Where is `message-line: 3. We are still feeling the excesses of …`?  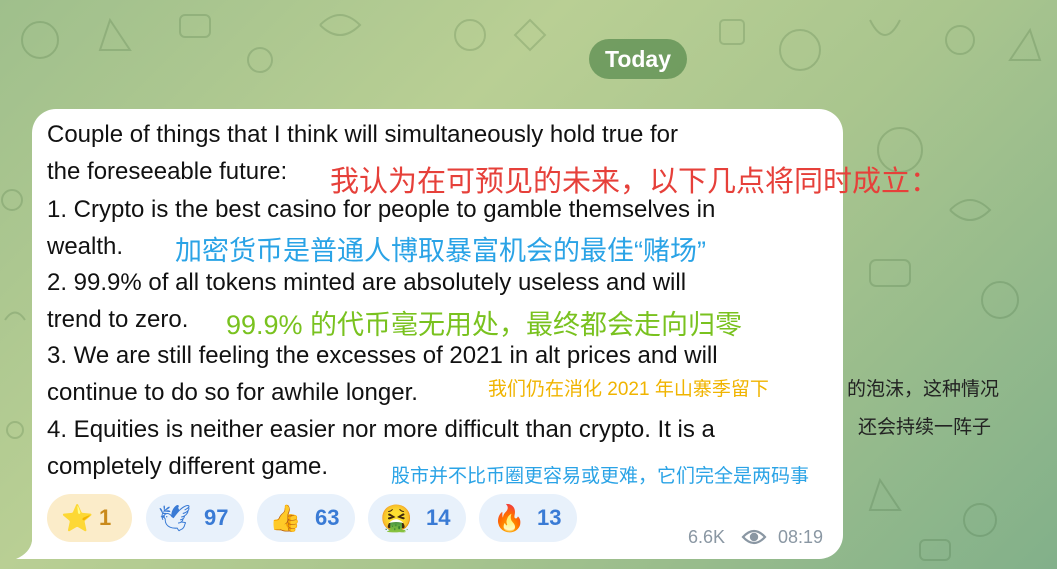 message-line: 3. We are still feeling the excesses of … is located at coordinates (382, 355).